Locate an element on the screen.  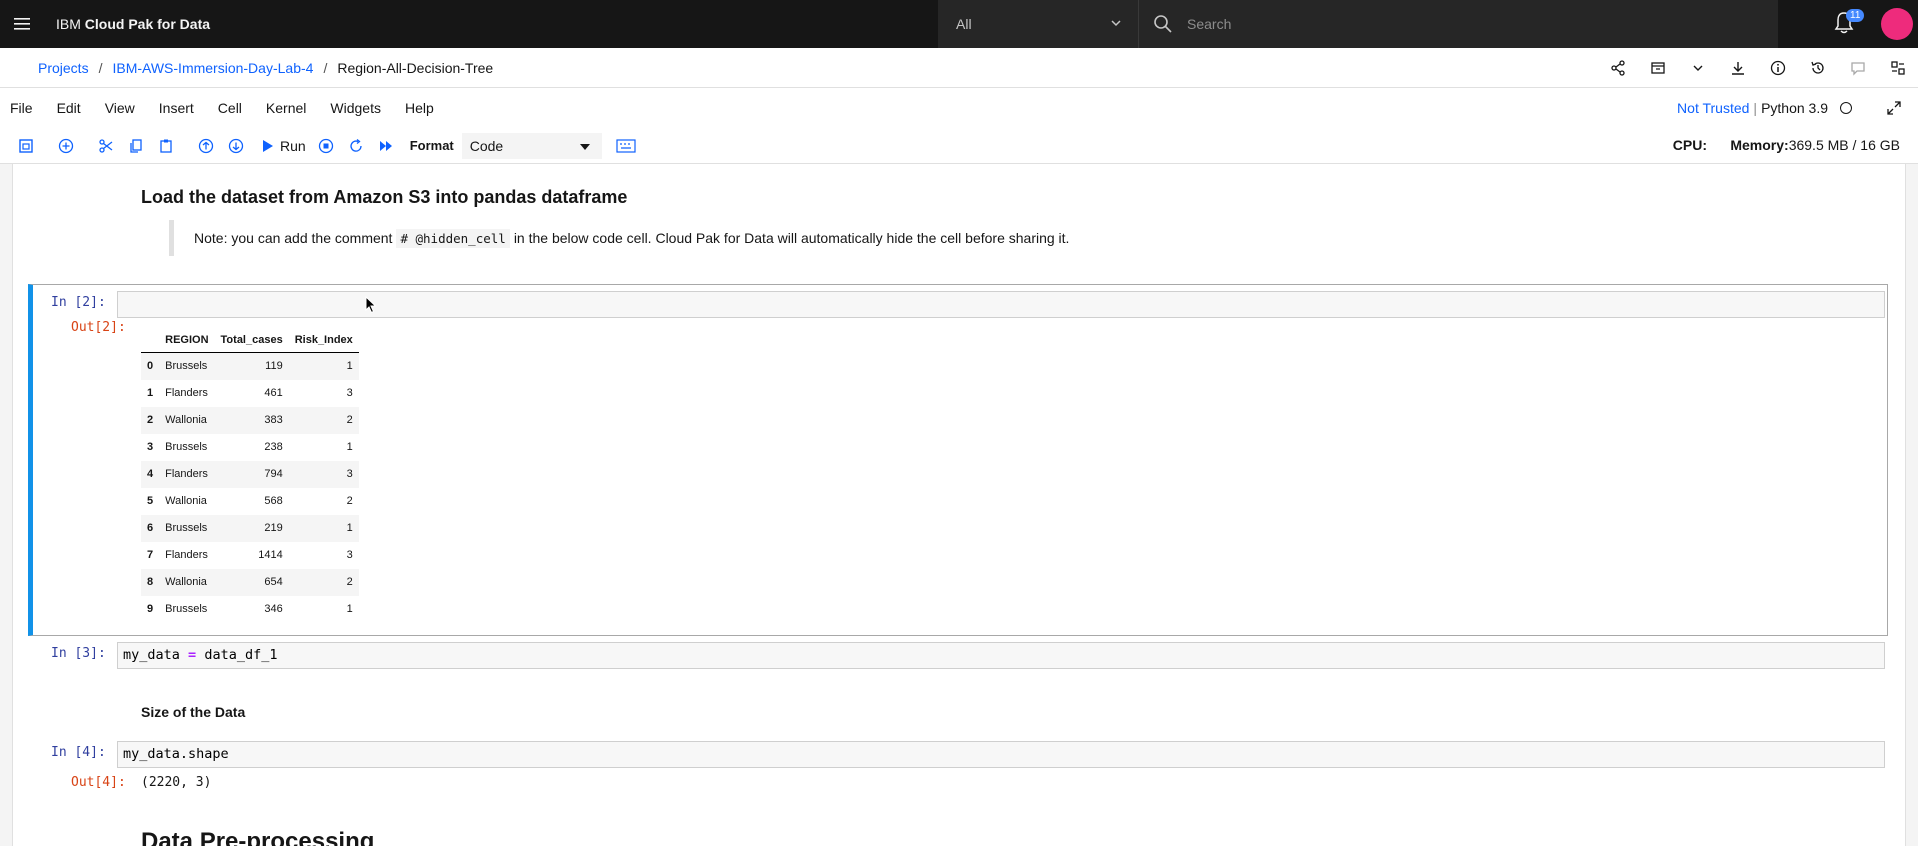
code-snippets-icon is located at coordinates (1898, 68).